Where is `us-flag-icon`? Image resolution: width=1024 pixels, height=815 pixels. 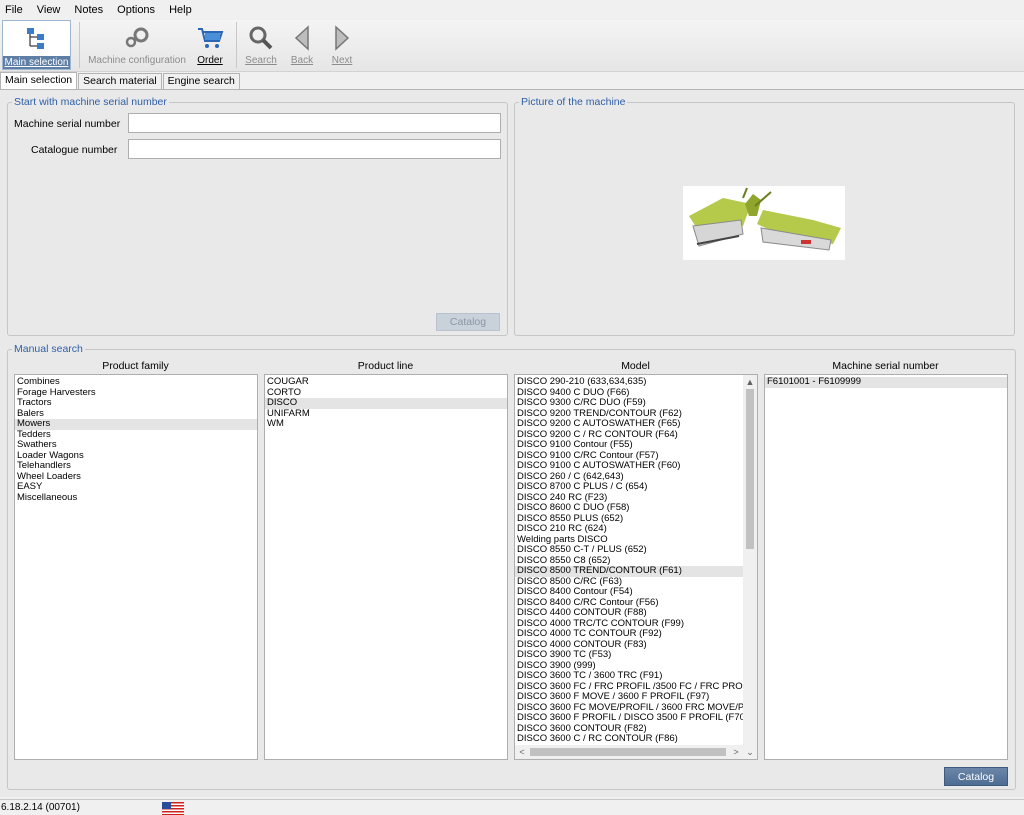 us-flag-icon is located at coordinates (173, 808).